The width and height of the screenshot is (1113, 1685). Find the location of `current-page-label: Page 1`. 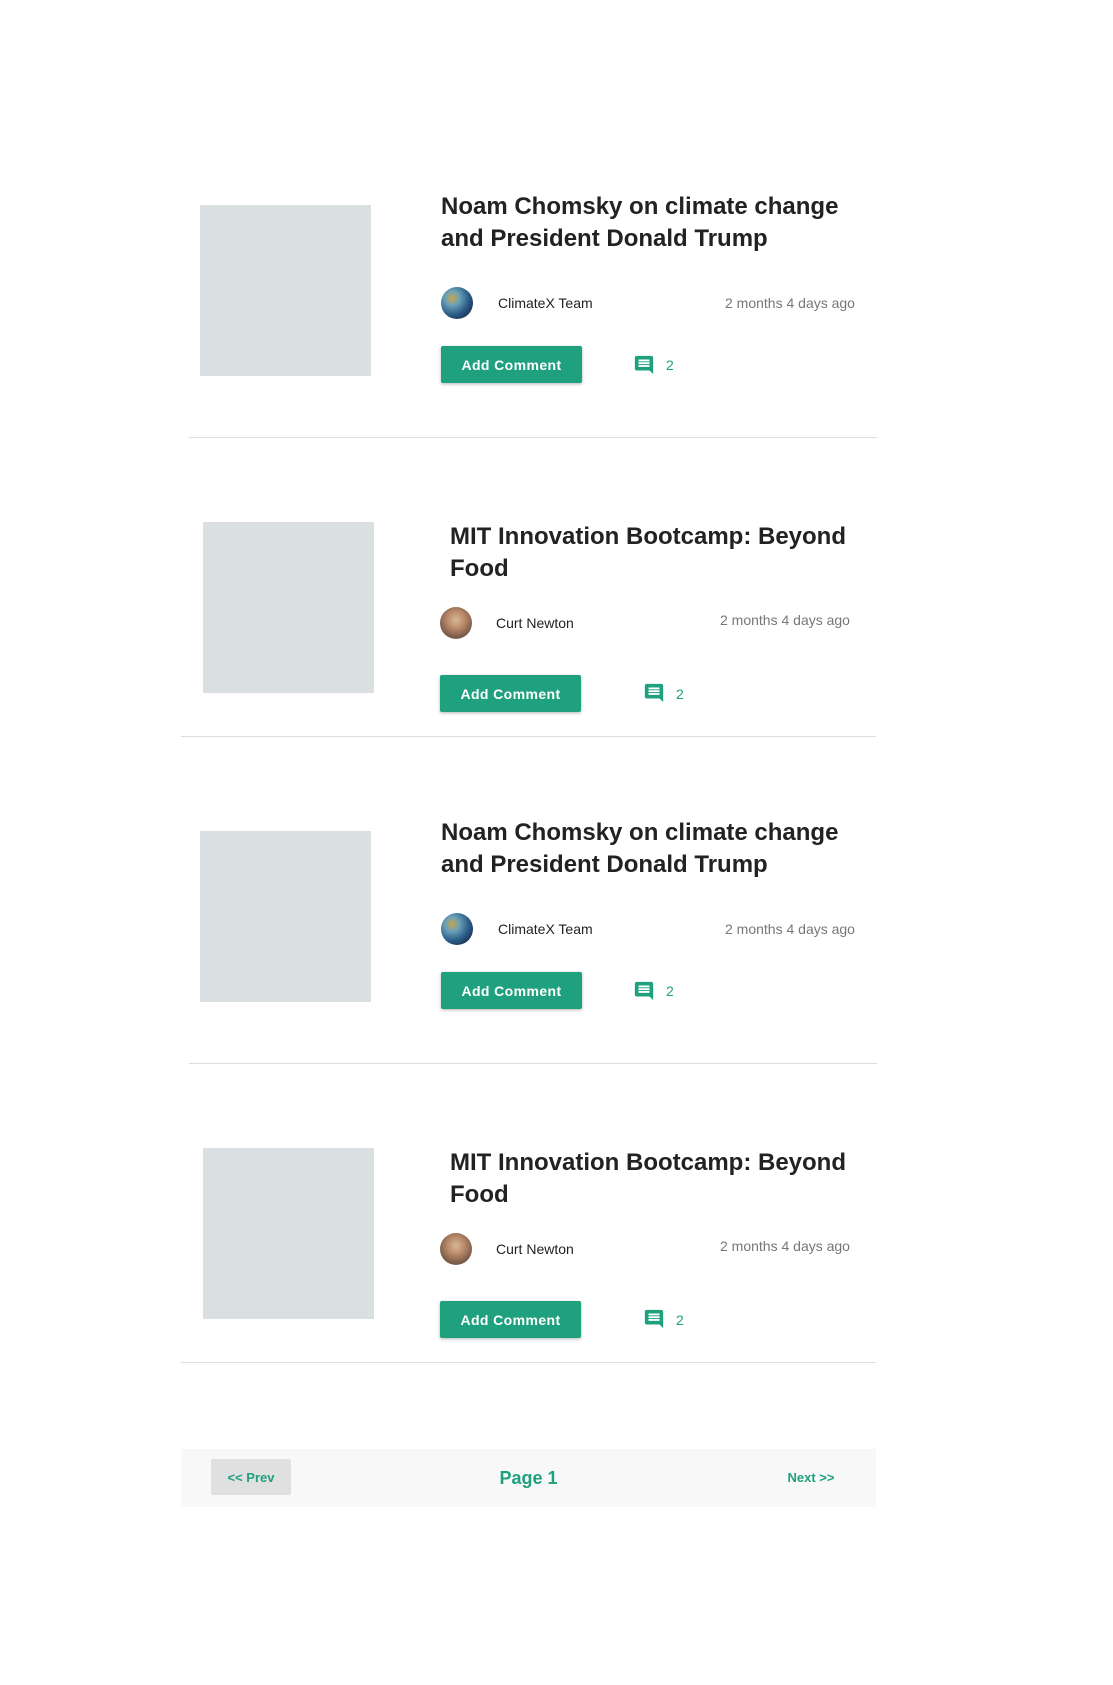

current-page-label: Page 1 is located at coordinates (528, 1478).